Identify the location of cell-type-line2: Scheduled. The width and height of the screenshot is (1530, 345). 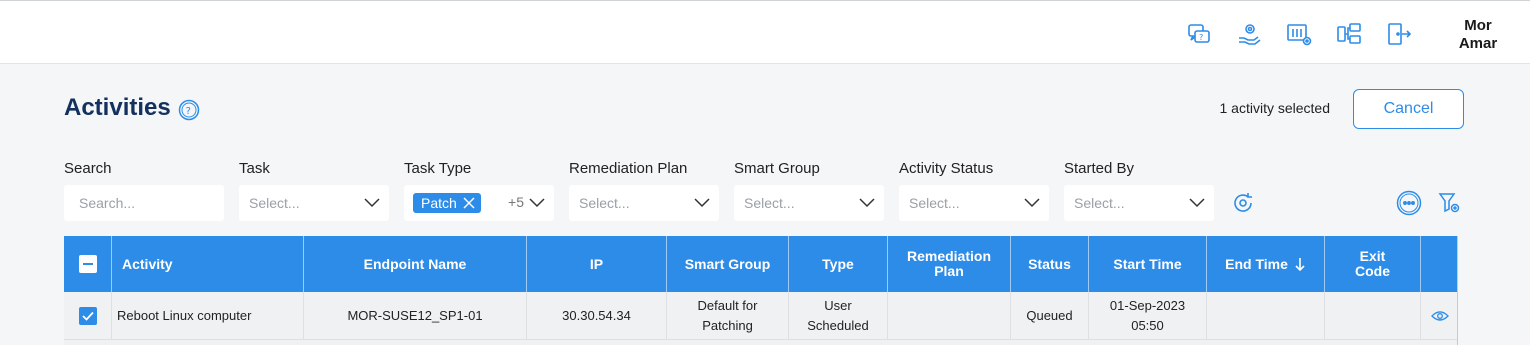
(838, 325).